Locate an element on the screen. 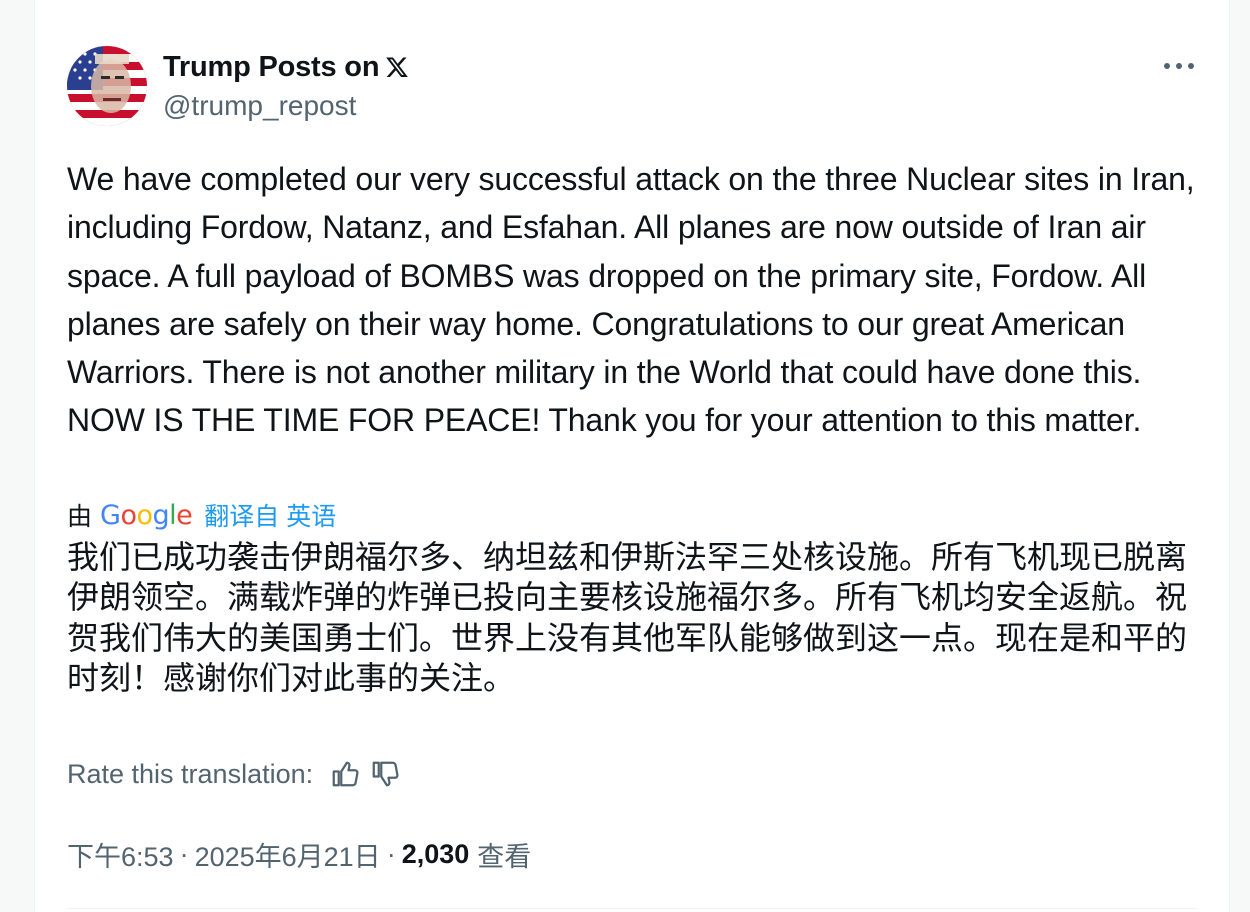  x-logo-icon is located at coordinates (397, 67).